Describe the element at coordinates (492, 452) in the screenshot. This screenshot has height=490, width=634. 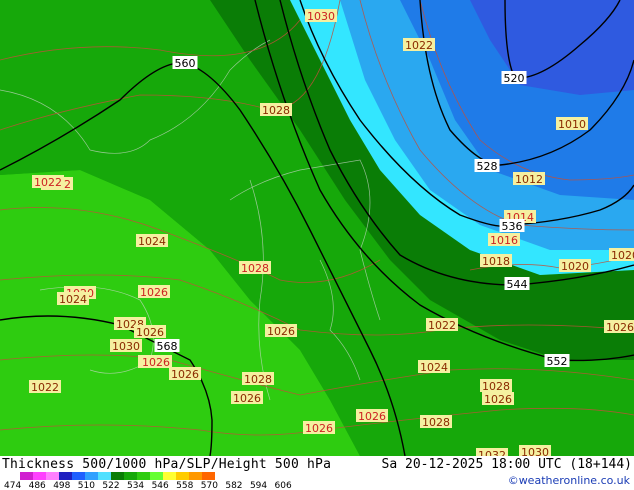
I see `isobar-label: 1032` at that location.